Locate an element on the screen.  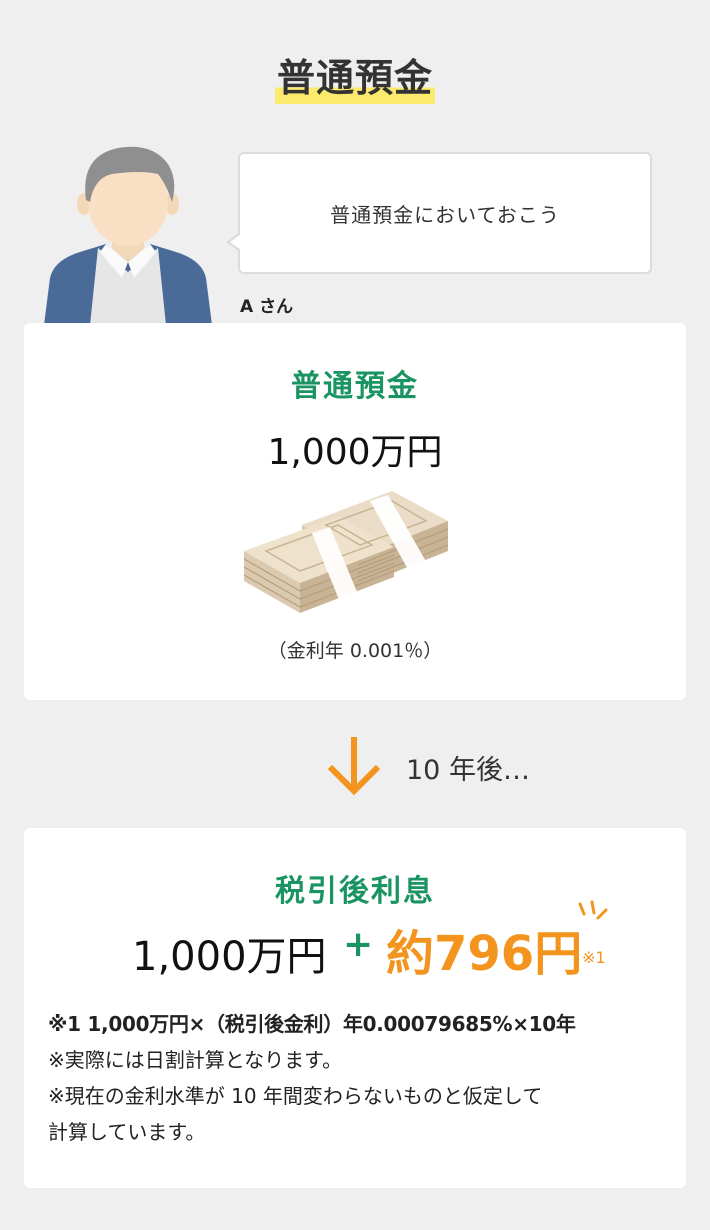
principal-amount: 1,000万円 is located at coordinates (229, 957).